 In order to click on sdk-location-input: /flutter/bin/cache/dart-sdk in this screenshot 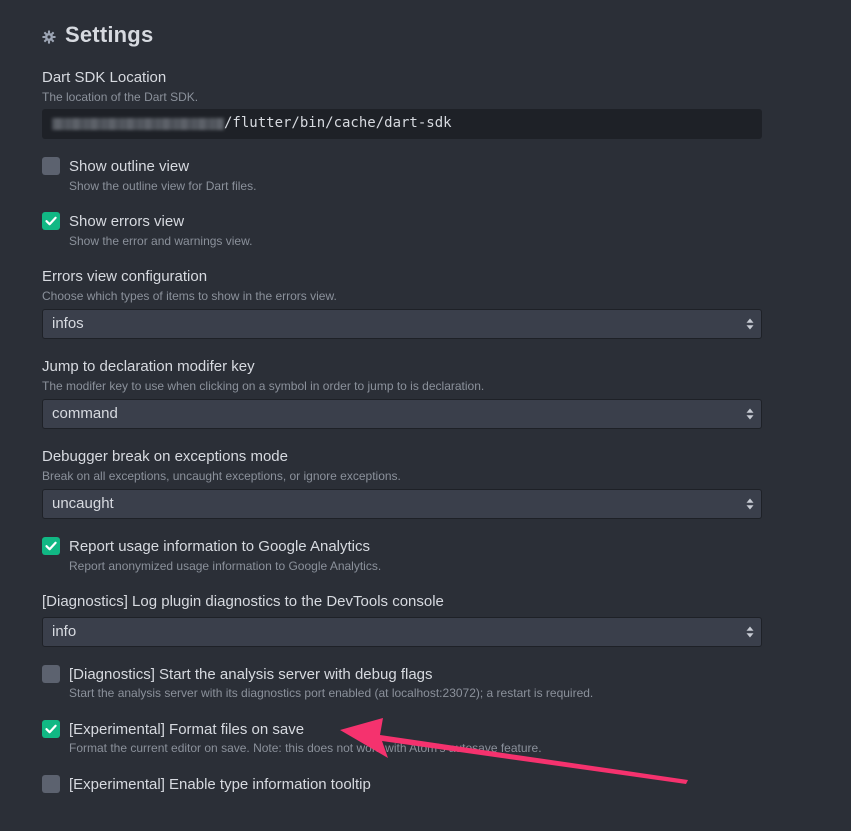, I will do `click(402, 124)`.